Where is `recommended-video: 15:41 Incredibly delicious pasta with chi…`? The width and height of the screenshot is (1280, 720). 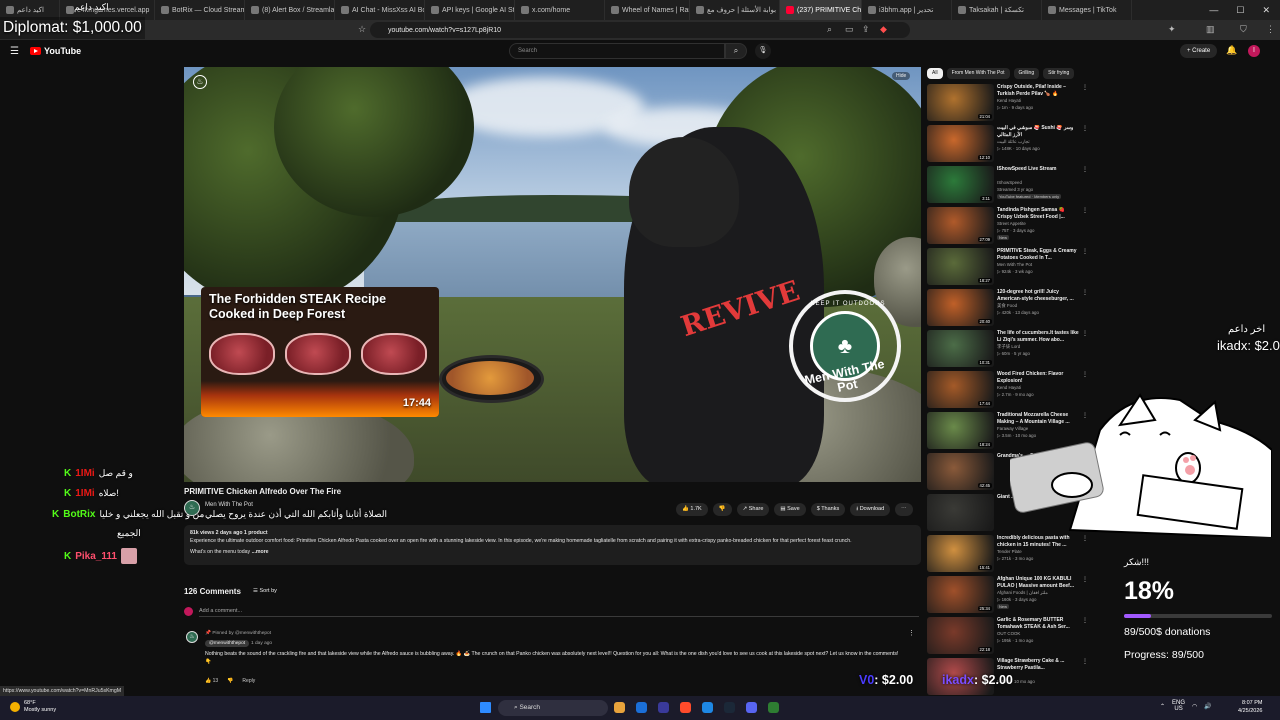
recommended-video: 15:41 Incredibly delicious pasta with chi… is located at coordinates (1009, 554).